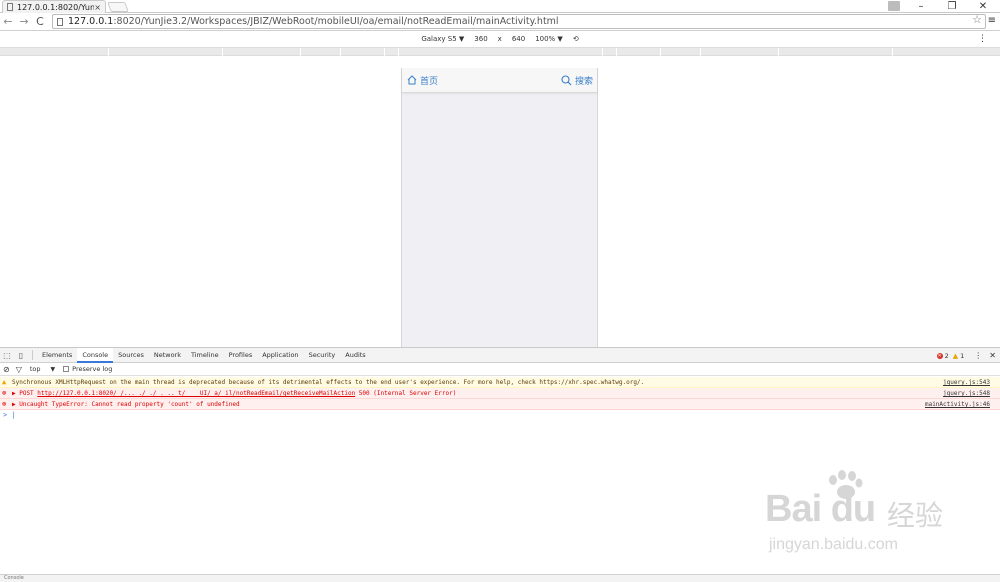 This screenshot has height=582, width=1000. What do you see at coordinates (820, 509) in the screenshot?
I see `watermark-logo: Bai du` at bounding box center [820, 509].